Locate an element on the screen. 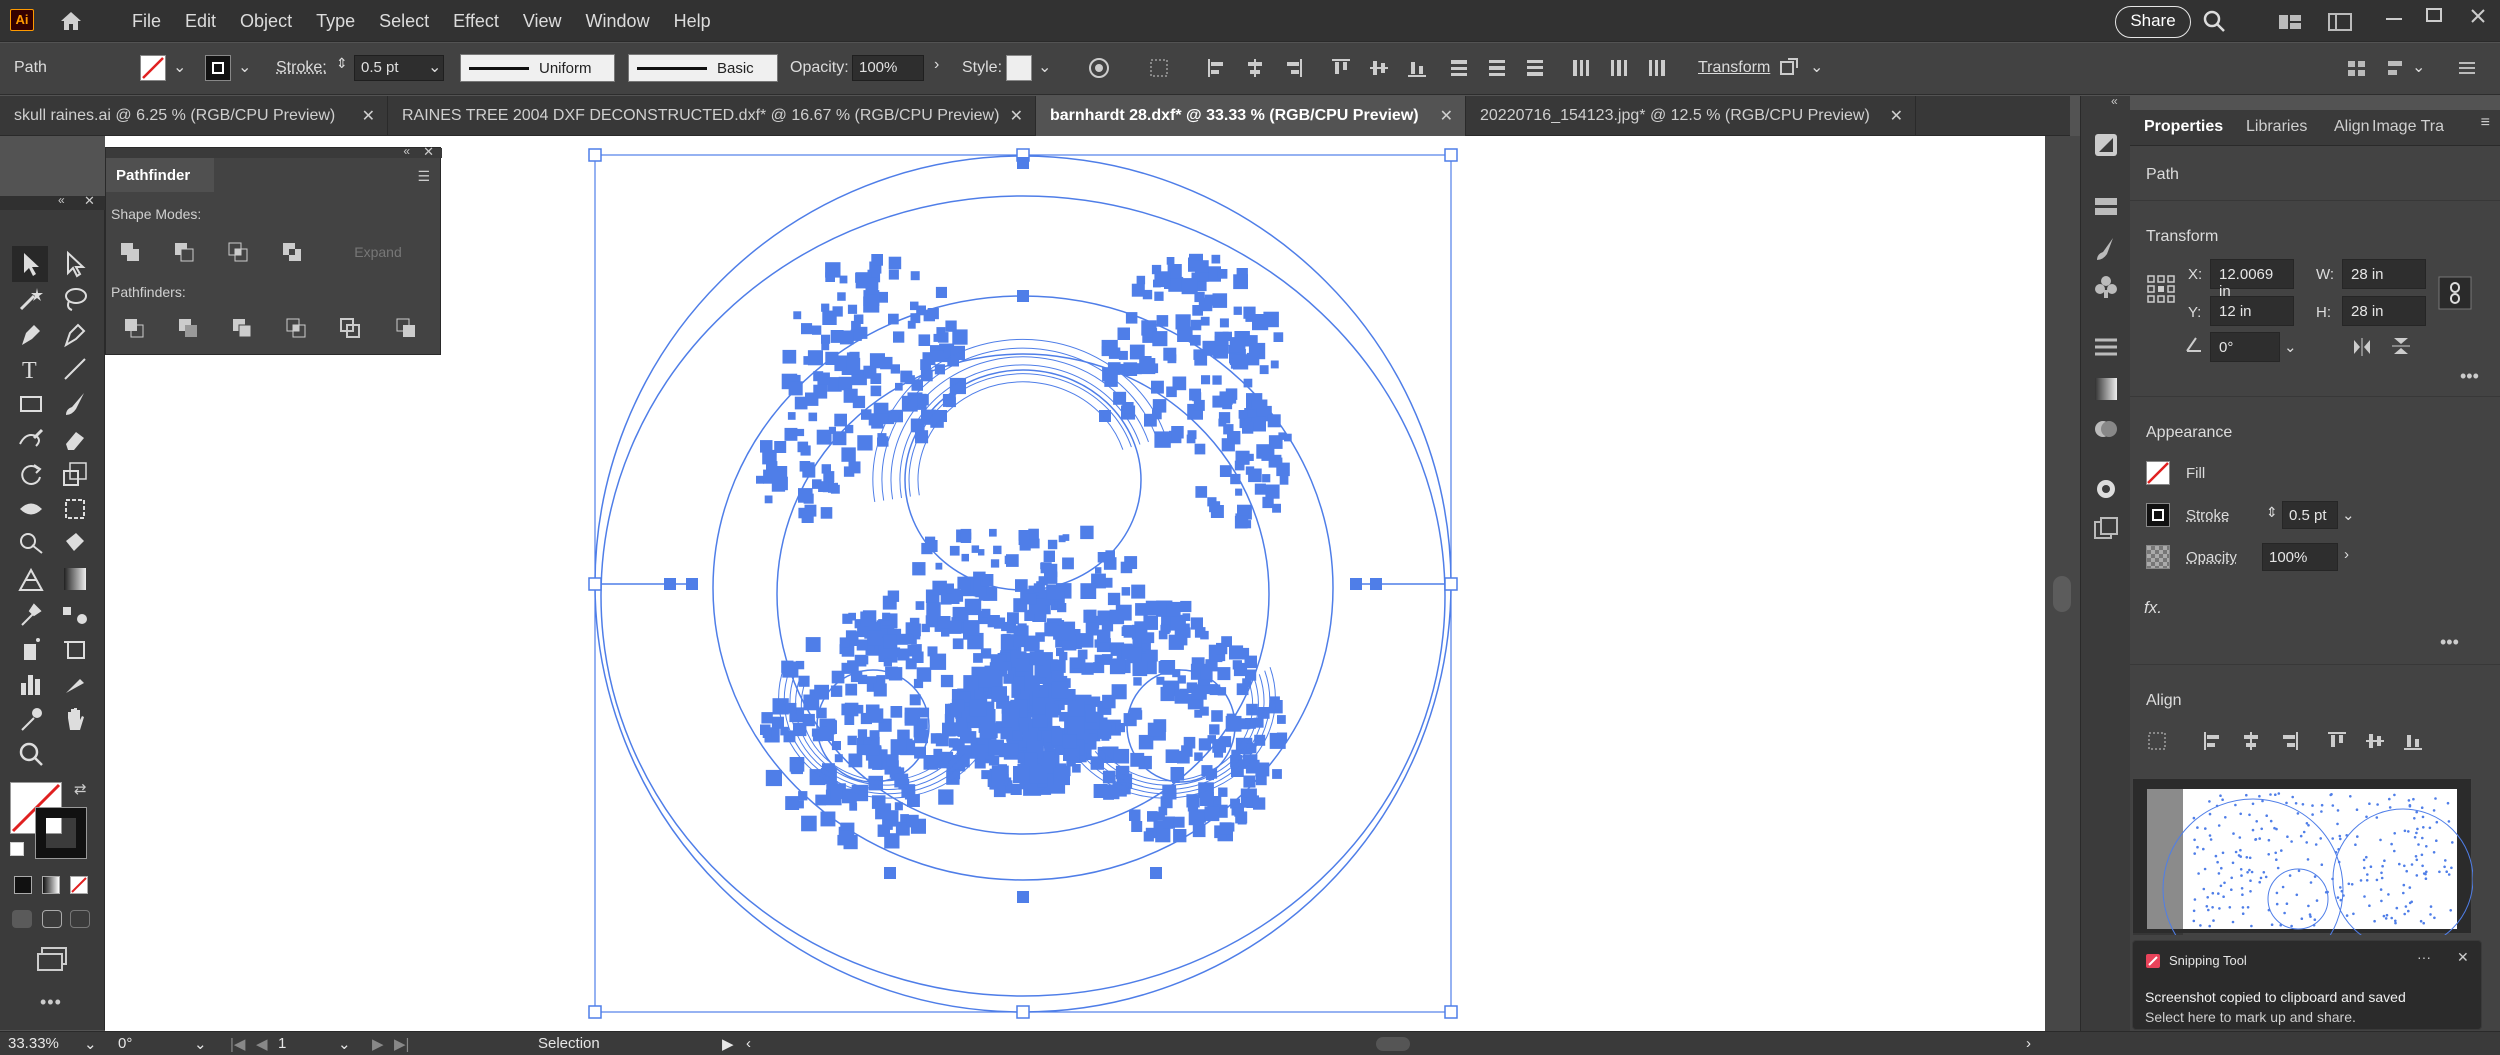  more-options-icon: ••• is located at coordinates (2469, 376).